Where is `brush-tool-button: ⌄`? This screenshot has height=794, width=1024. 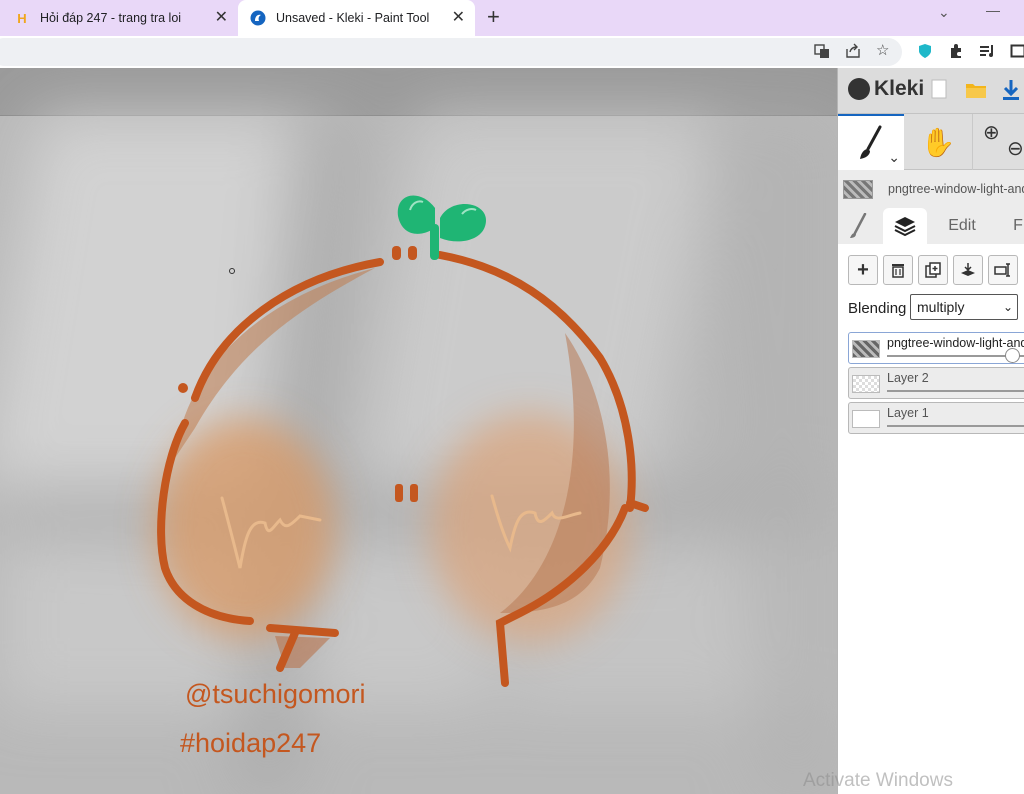
brush-tool-button: ⌄ is located at coordinates (871, 142).